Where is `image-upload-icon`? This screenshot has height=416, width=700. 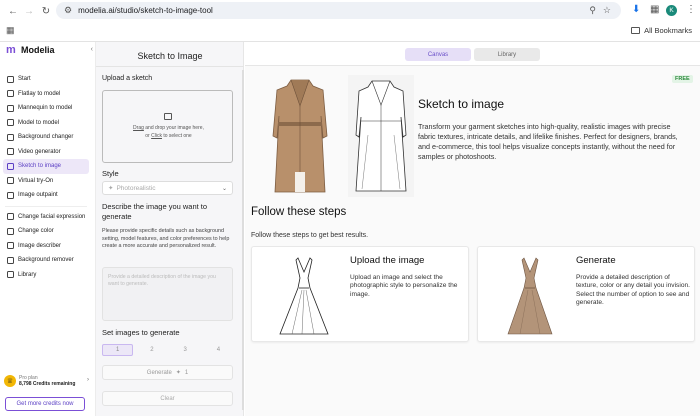
image-upload-icon is located at coordinates (168, 116).